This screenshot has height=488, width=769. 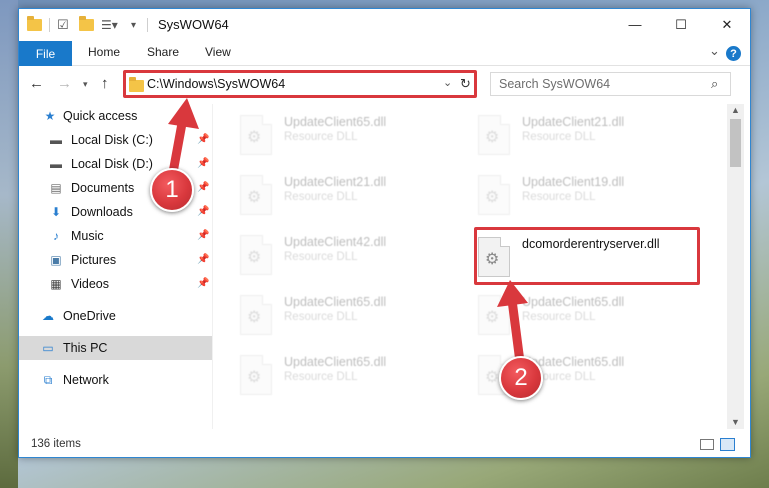 What do you see at coordinates (115, 316) in the screenshot?
I see `nav-item-onedrive: ☁ OneDrive` at bounding box center [115, 316].